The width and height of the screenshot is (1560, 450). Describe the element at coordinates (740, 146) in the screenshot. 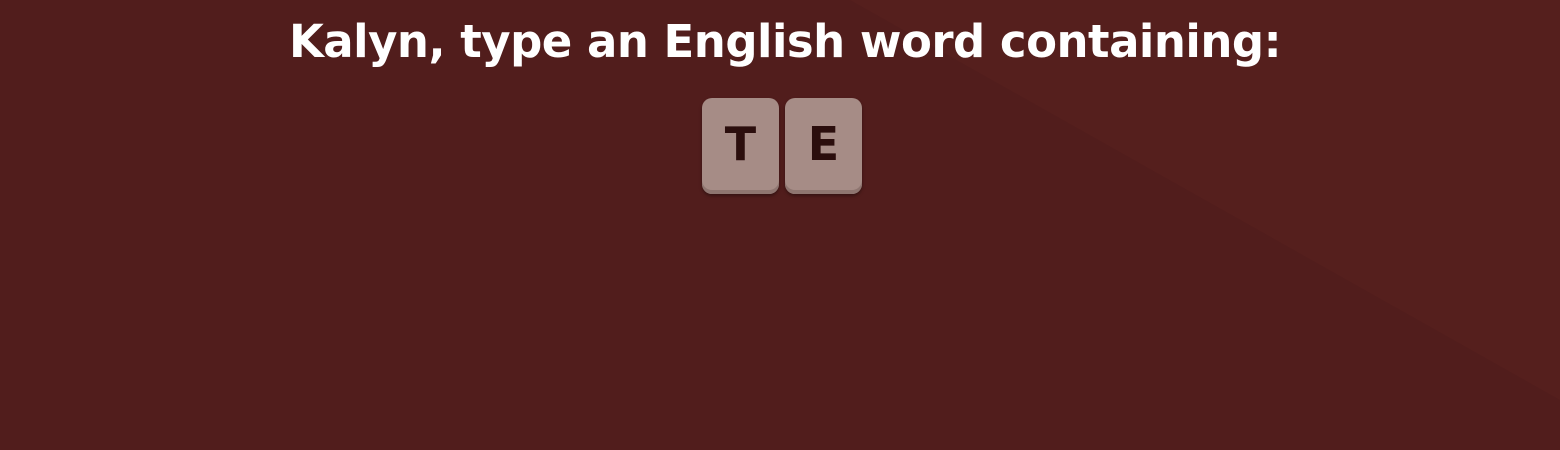

I see `syllable-letter-tile: T` at that location.